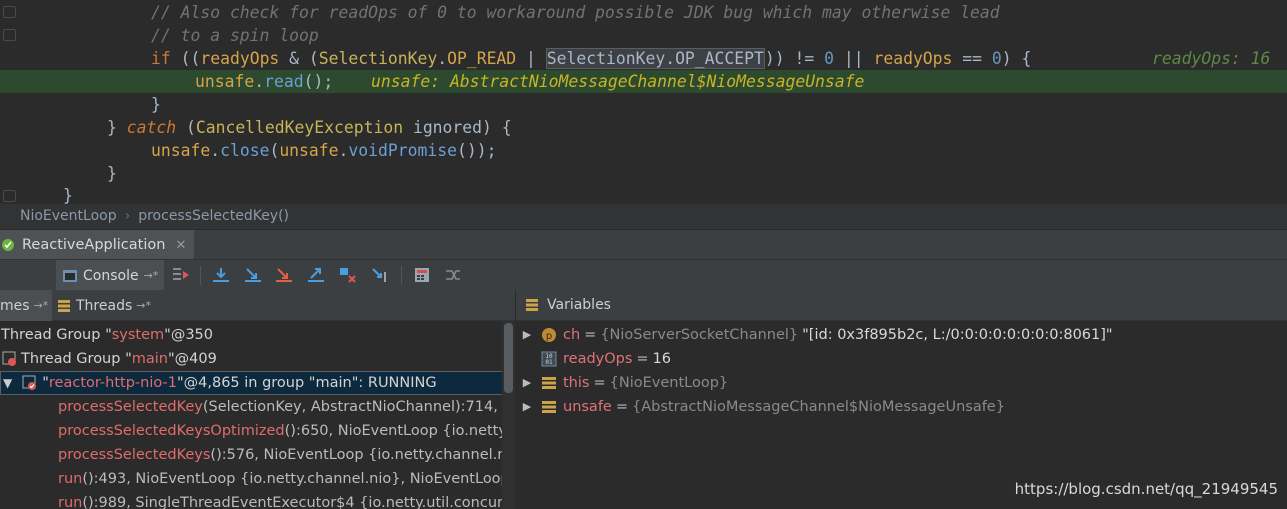 This screenshot has height=509, width=1287. I want to click on svg-text: p, so click(549, 336).